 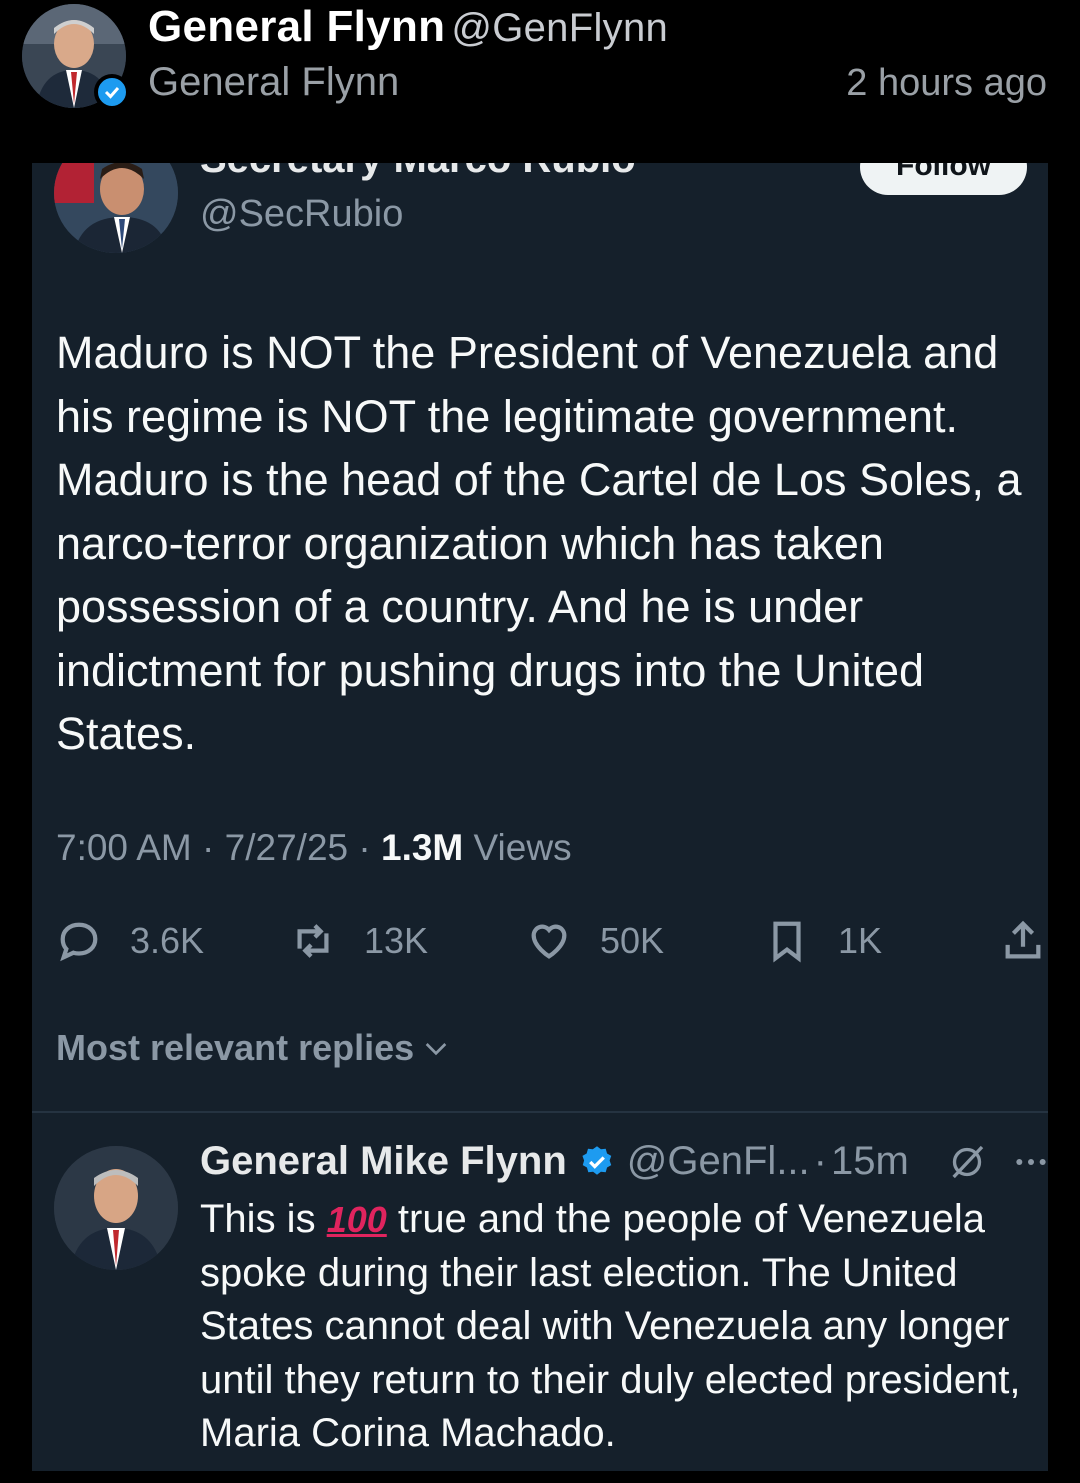 I want to click on repost-action: 13K, so click(x=359, y=941).